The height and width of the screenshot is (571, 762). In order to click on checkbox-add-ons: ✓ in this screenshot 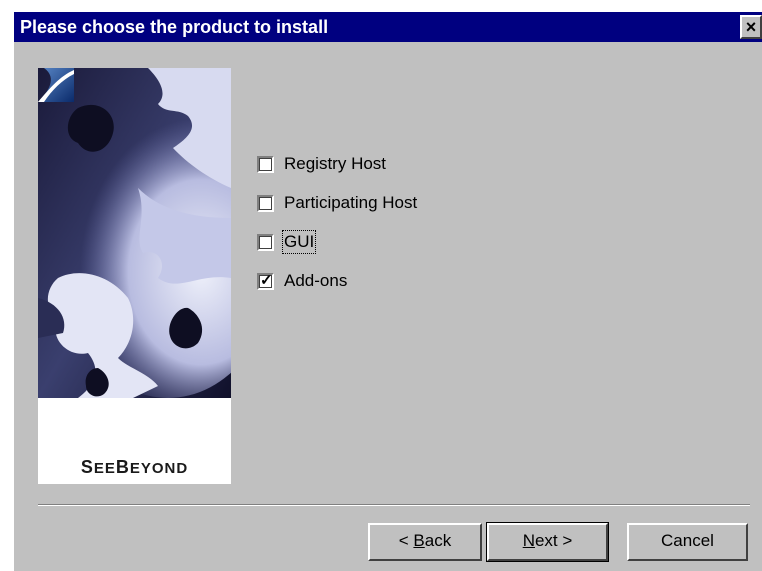, I will do `click(265, 280)`.